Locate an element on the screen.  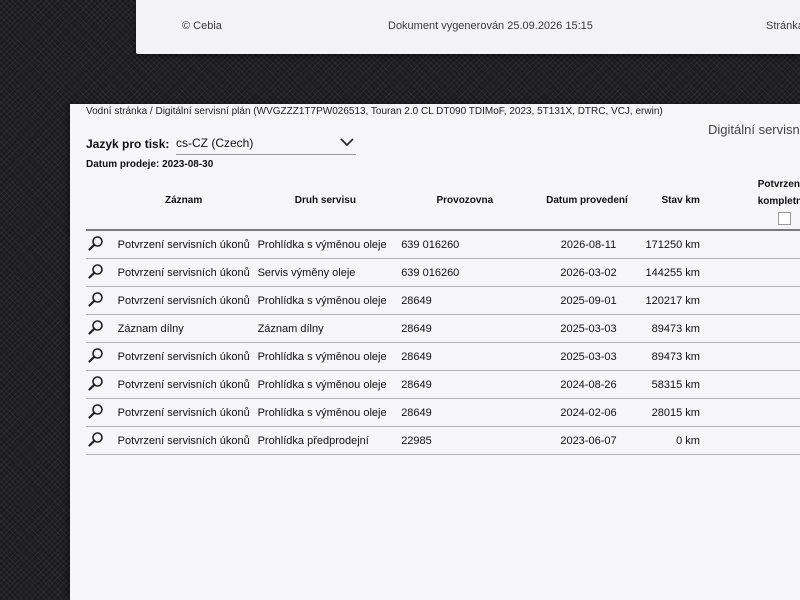
km-cell: 58315 km is located at coordinates (680, 384).